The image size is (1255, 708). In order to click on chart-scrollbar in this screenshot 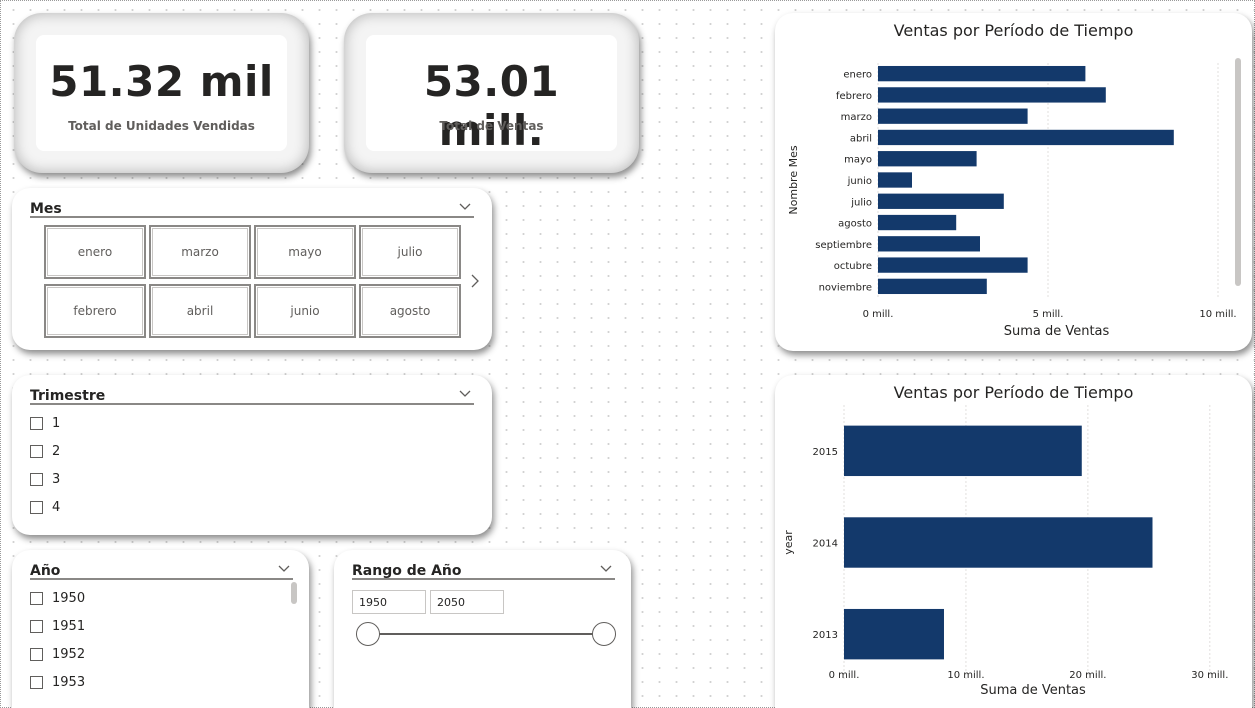, I will do `click(1238, 172)`.